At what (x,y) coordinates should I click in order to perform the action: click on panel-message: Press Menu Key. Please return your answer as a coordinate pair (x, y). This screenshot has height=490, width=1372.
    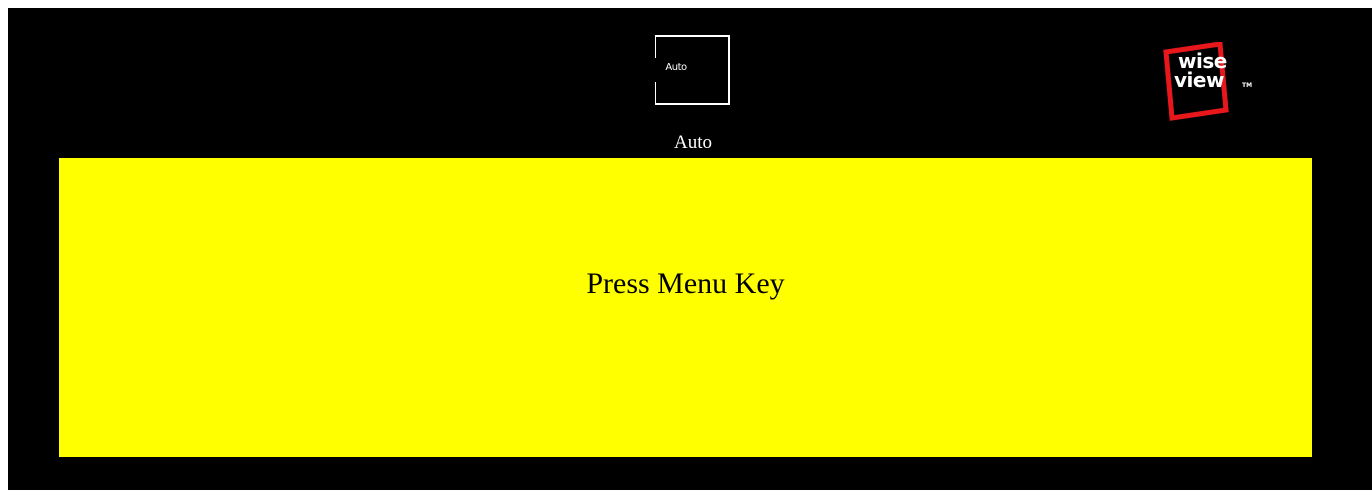
    Looking at the image, I should click on (685, 283).